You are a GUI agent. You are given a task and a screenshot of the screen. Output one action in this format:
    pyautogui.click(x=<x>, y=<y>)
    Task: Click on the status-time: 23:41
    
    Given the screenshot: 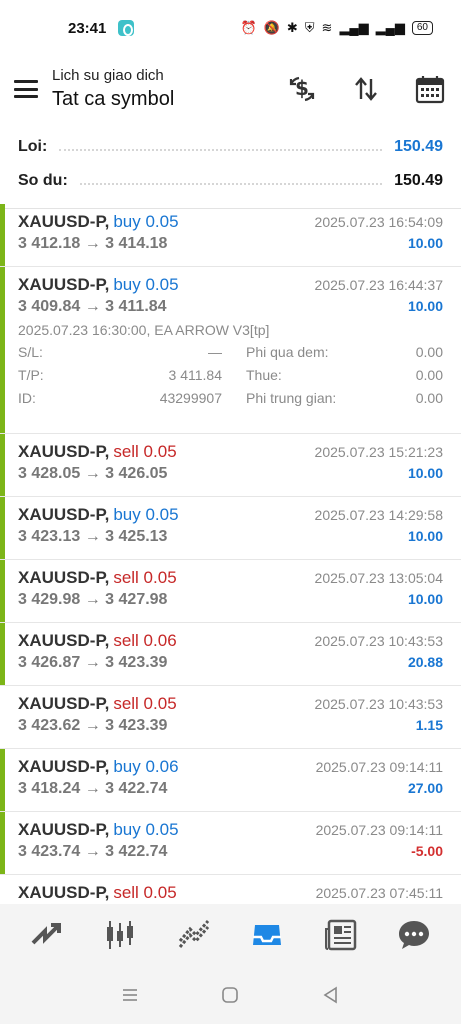 What is the action you would take?
    pyautogui.click(x=87, y=28)
    